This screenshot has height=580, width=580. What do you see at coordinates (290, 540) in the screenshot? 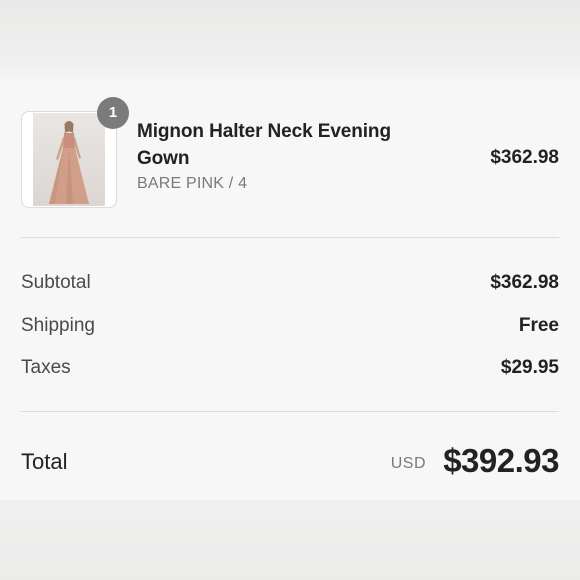
I see `background-footer` at bounding box center [290, 540].